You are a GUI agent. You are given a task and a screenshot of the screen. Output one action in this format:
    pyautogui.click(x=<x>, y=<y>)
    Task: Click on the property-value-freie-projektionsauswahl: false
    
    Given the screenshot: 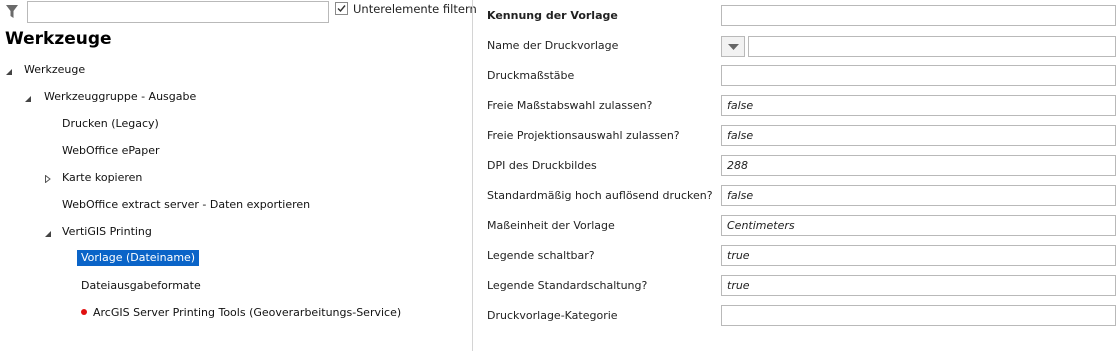 What is the action you would take?
    pyautogui.click(x=918, y=135)
    